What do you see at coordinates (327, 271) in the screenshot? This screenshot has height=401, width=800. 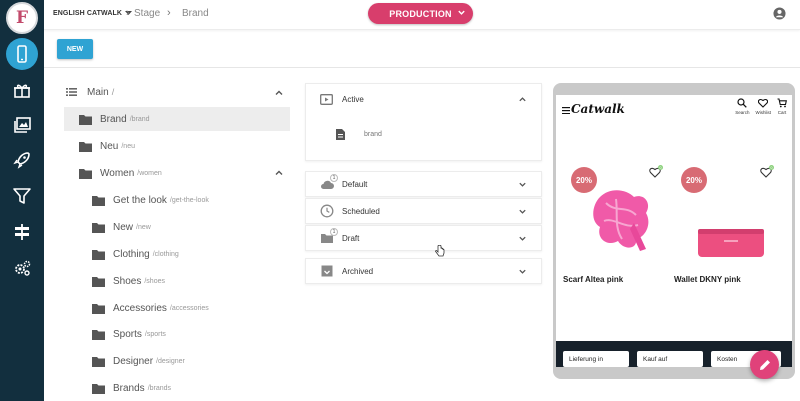 I see `archive-box-icon` at bounding box center [327, 271].